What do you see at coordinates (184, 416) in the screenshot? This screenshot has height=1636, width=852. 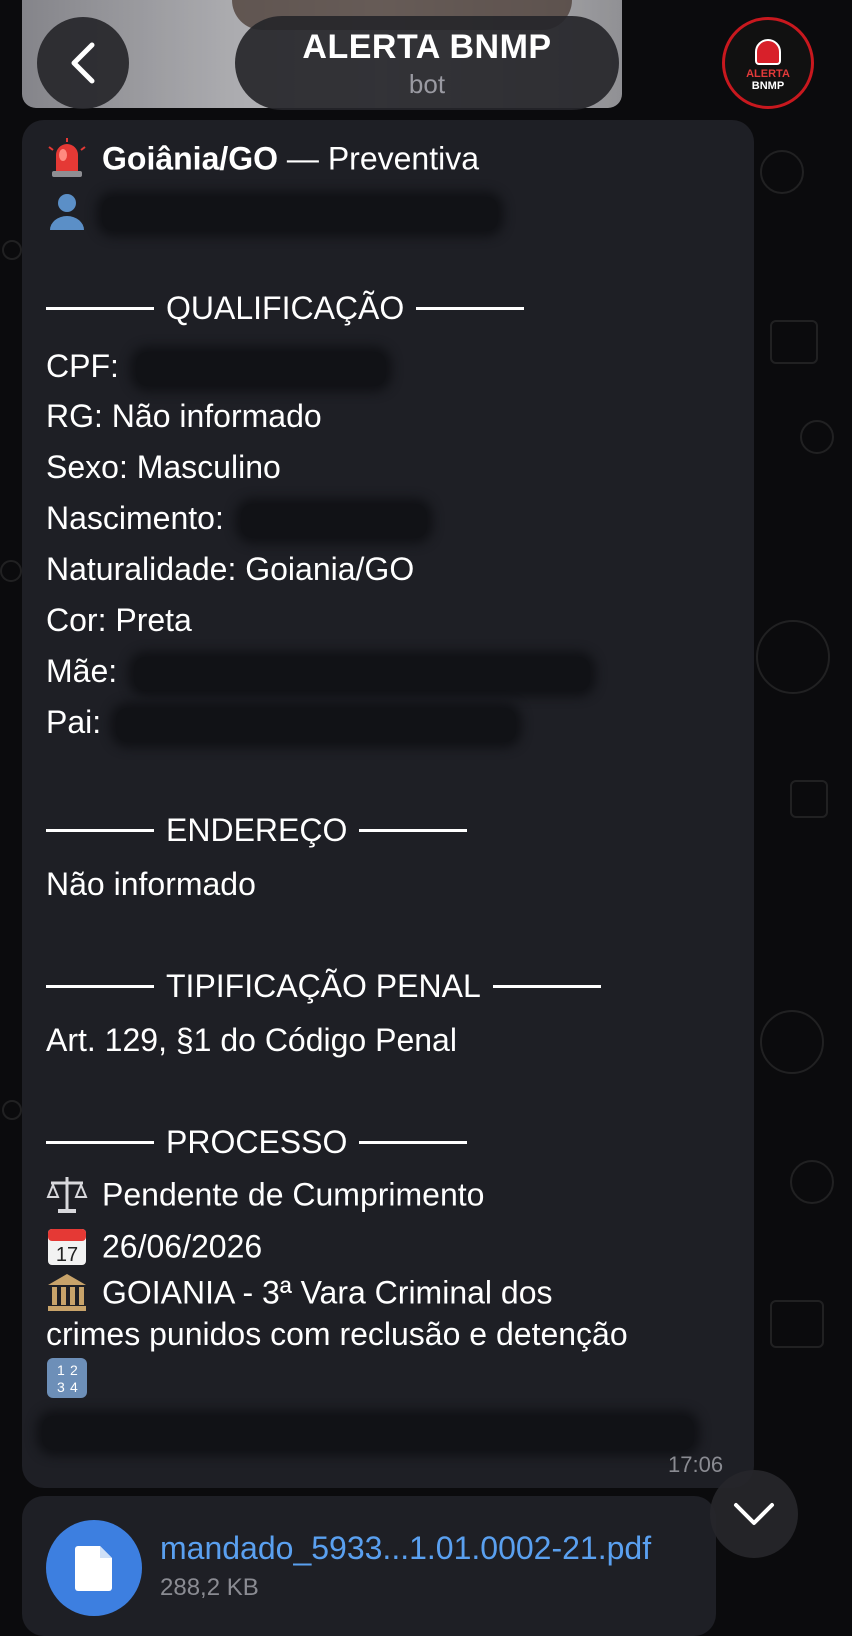 I see `field-rg: RG: Não informado` at bounding box center [184, 416].